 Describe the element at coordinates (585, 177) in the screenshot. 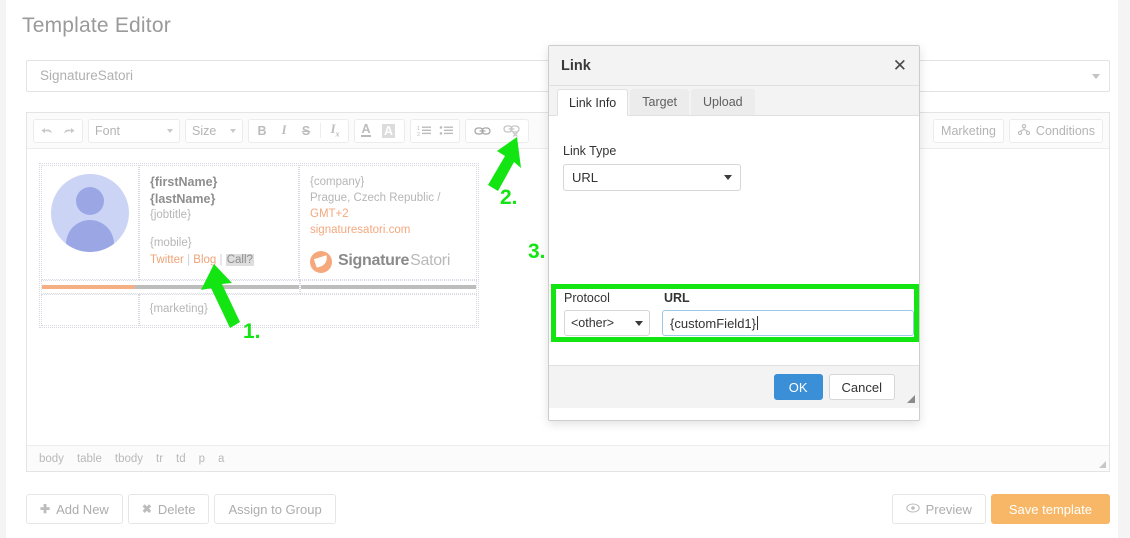

I see `link-type-value: URL` at that location.